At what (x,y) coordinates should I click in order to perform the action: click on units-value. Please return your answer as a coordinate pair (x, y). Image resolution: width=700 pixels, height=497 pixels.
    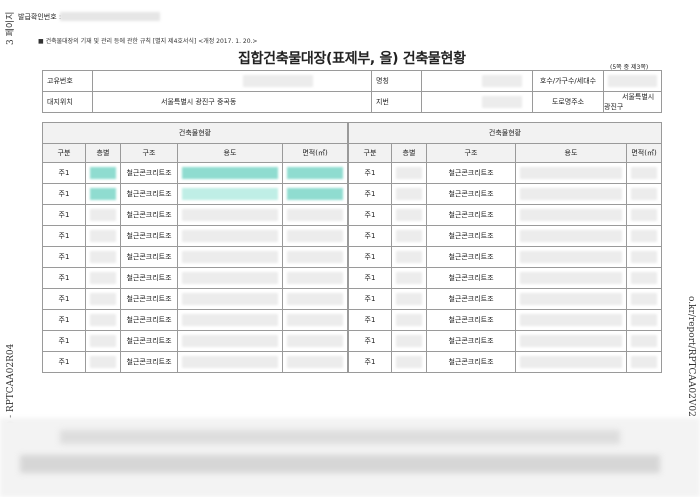
    Looking at the image, I should click on (632, 81).